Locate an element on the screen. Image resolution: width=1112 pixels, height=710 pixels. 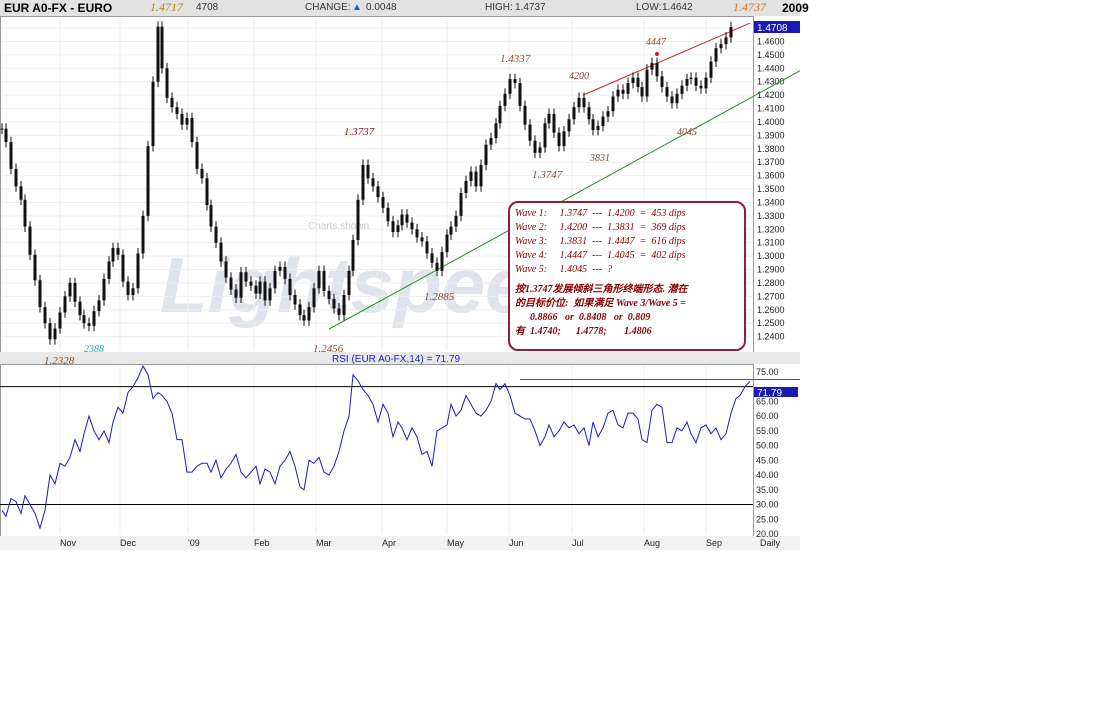
price-tick-label: 1.4500 is located at coordinates (771, 55).